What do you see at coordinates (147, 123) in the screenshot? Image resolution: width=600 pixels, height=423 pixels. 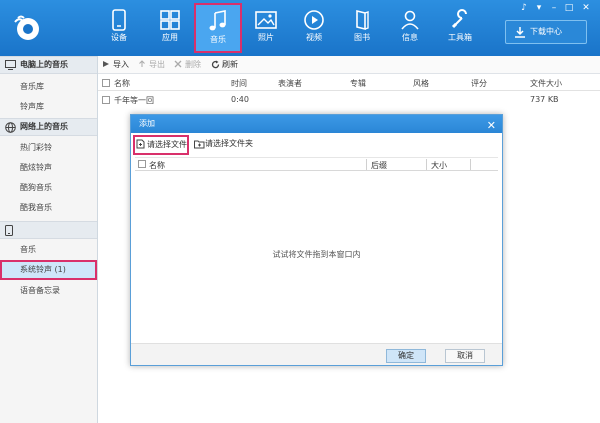 I see `dialog-title: 添加` at bounding box center [147, 123].